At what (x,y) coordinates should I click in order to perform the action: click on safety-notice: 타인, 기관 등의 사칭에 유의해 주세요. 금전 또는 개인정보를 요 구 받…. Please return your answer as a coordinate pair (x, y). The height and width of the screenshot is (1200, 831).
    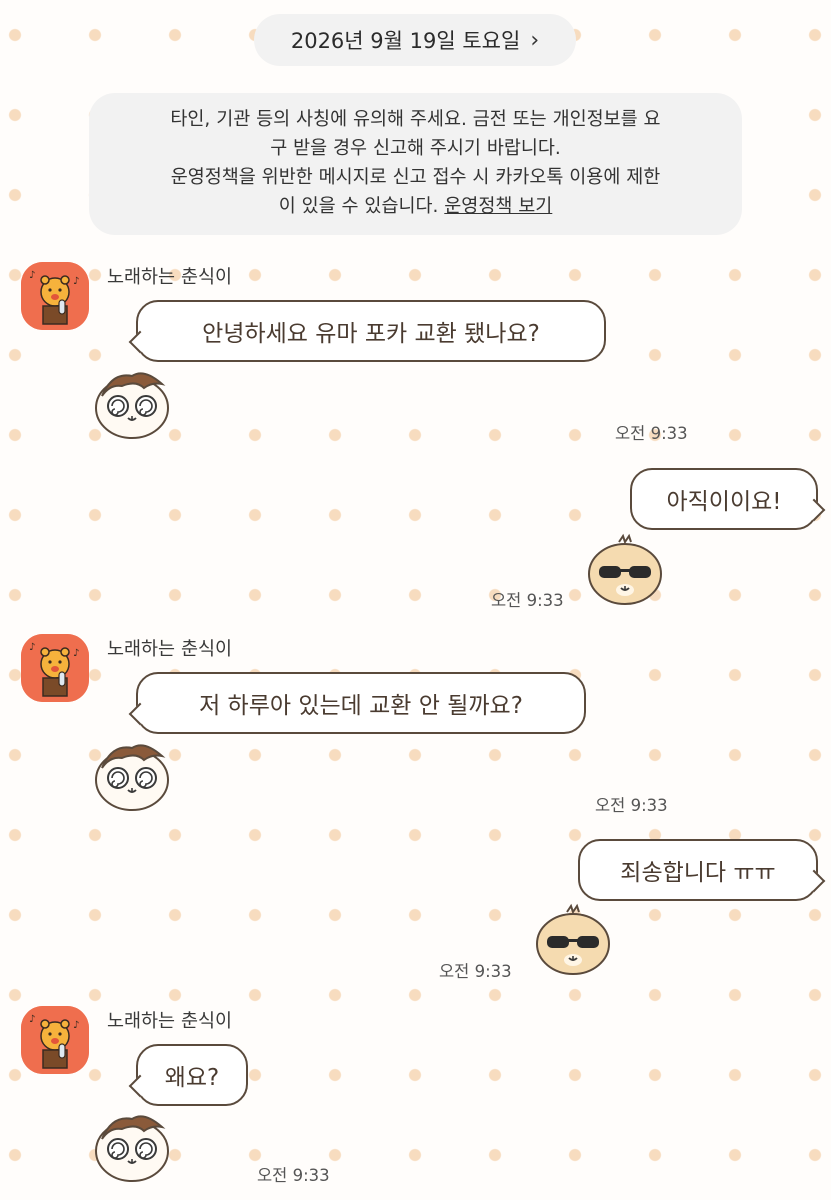
    Looking at the image, I should click on (415, 164).